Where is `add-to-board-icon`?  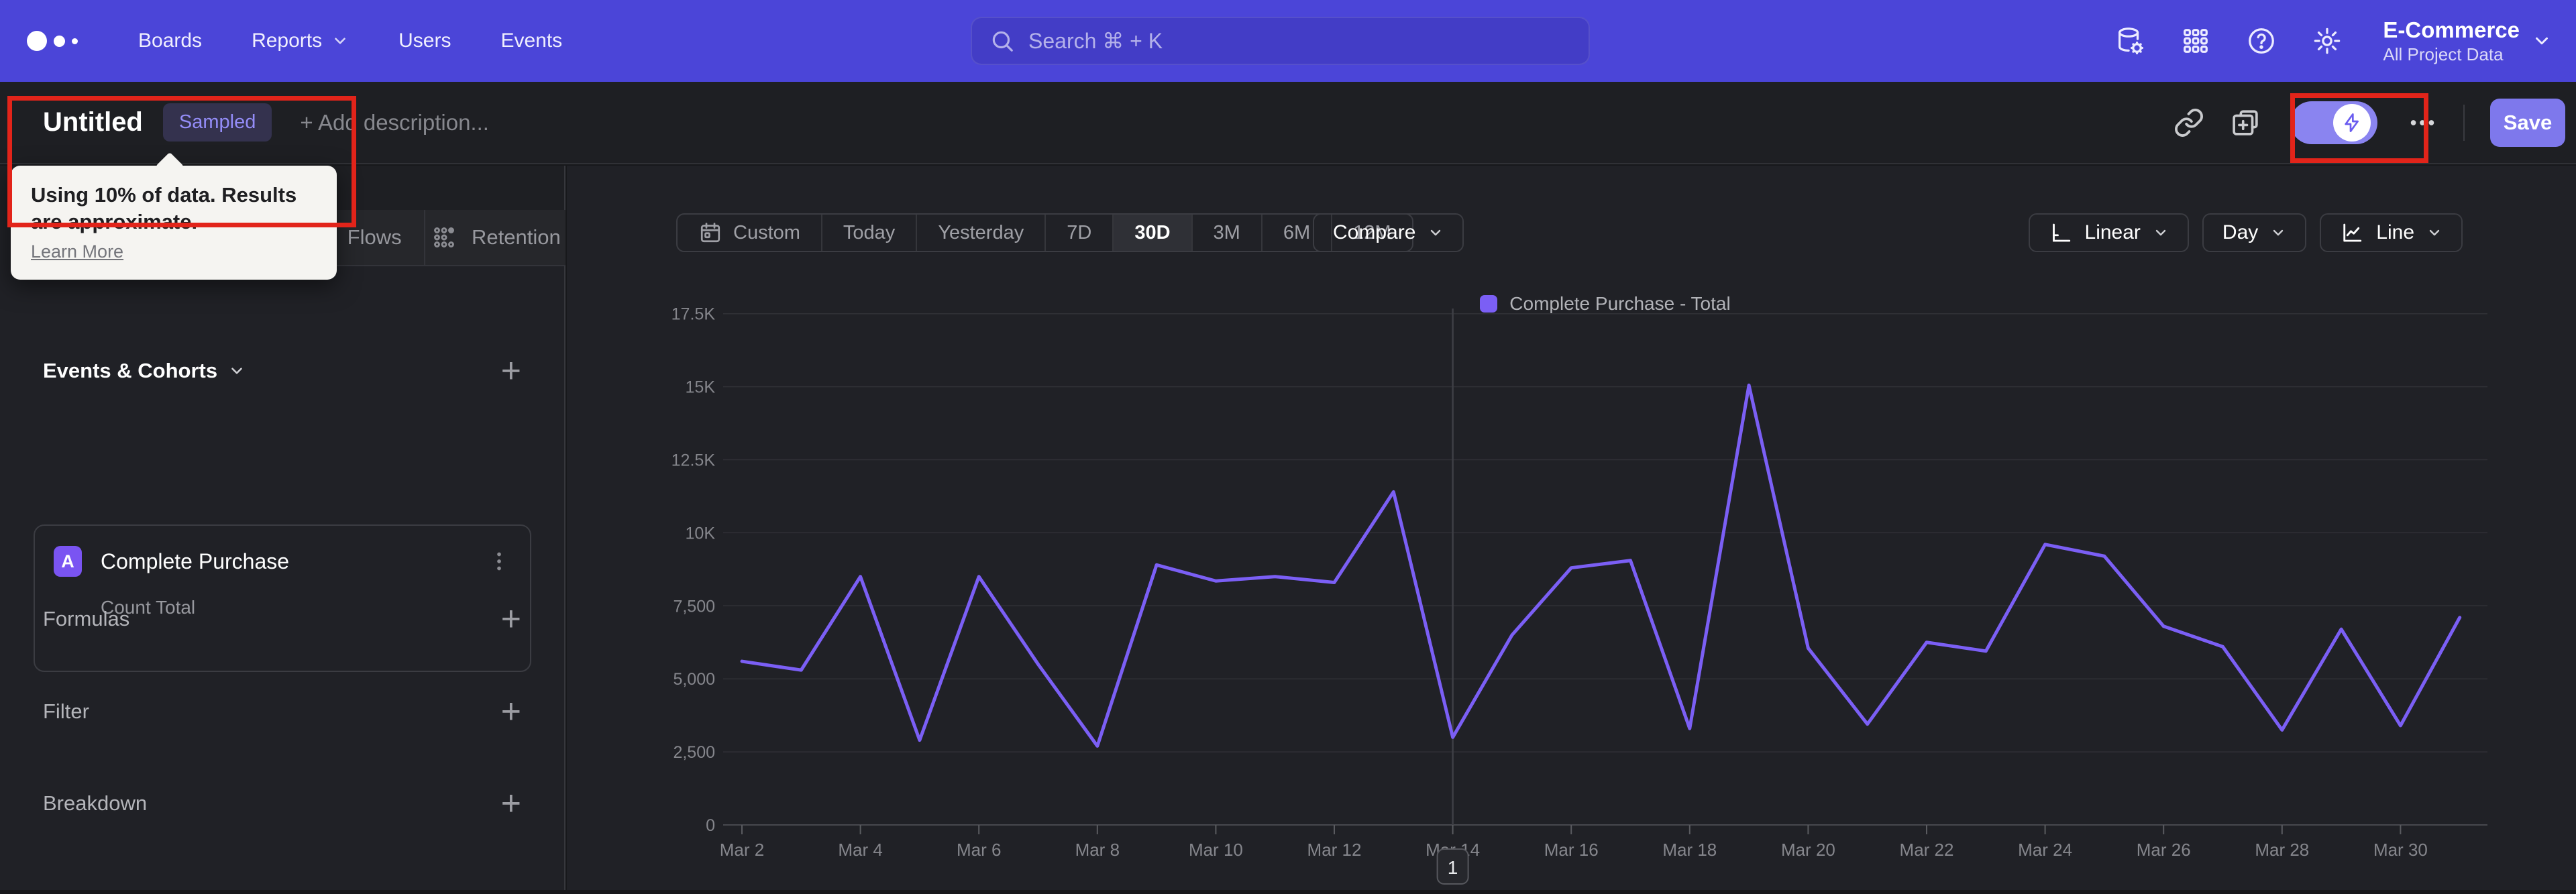
add-to-board-icon is located at coordinates (2245, 122).